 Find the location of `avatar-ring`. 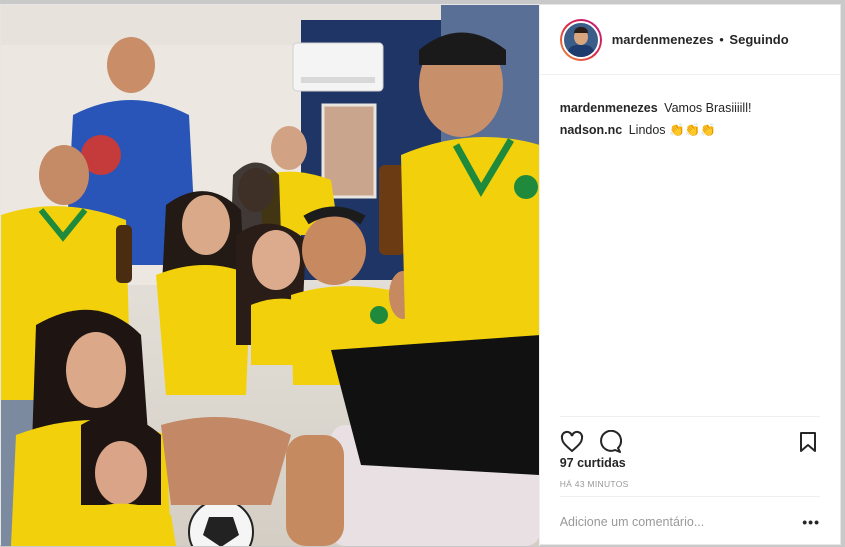

avatar-ring is located at coordinates (580, 39).